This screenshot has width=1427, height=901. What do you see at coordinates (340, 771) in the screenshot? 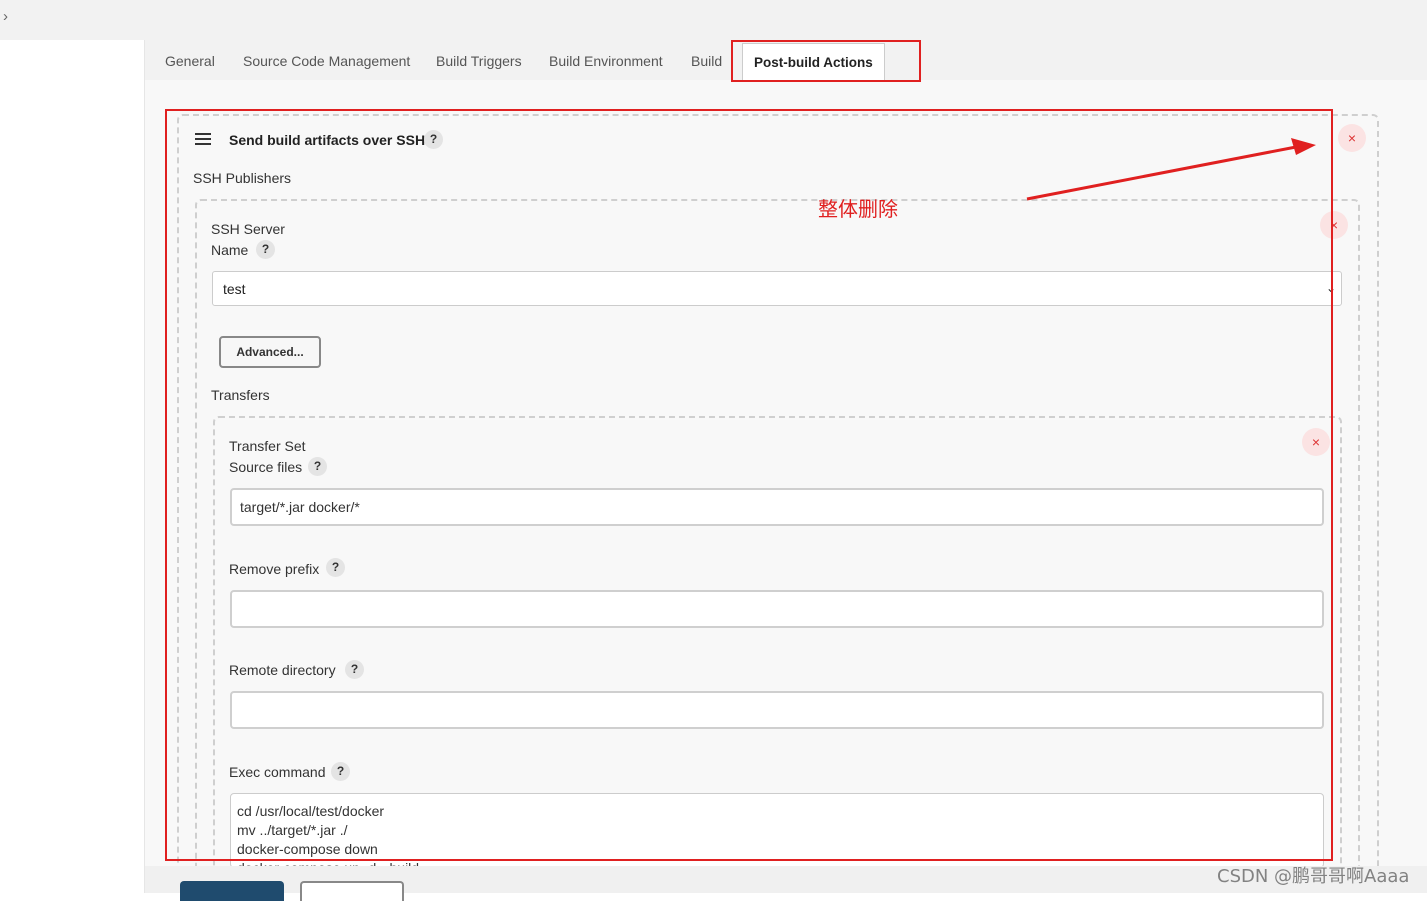
I see `exec-command-help-icon: ?` at bounding box center [340, 771].